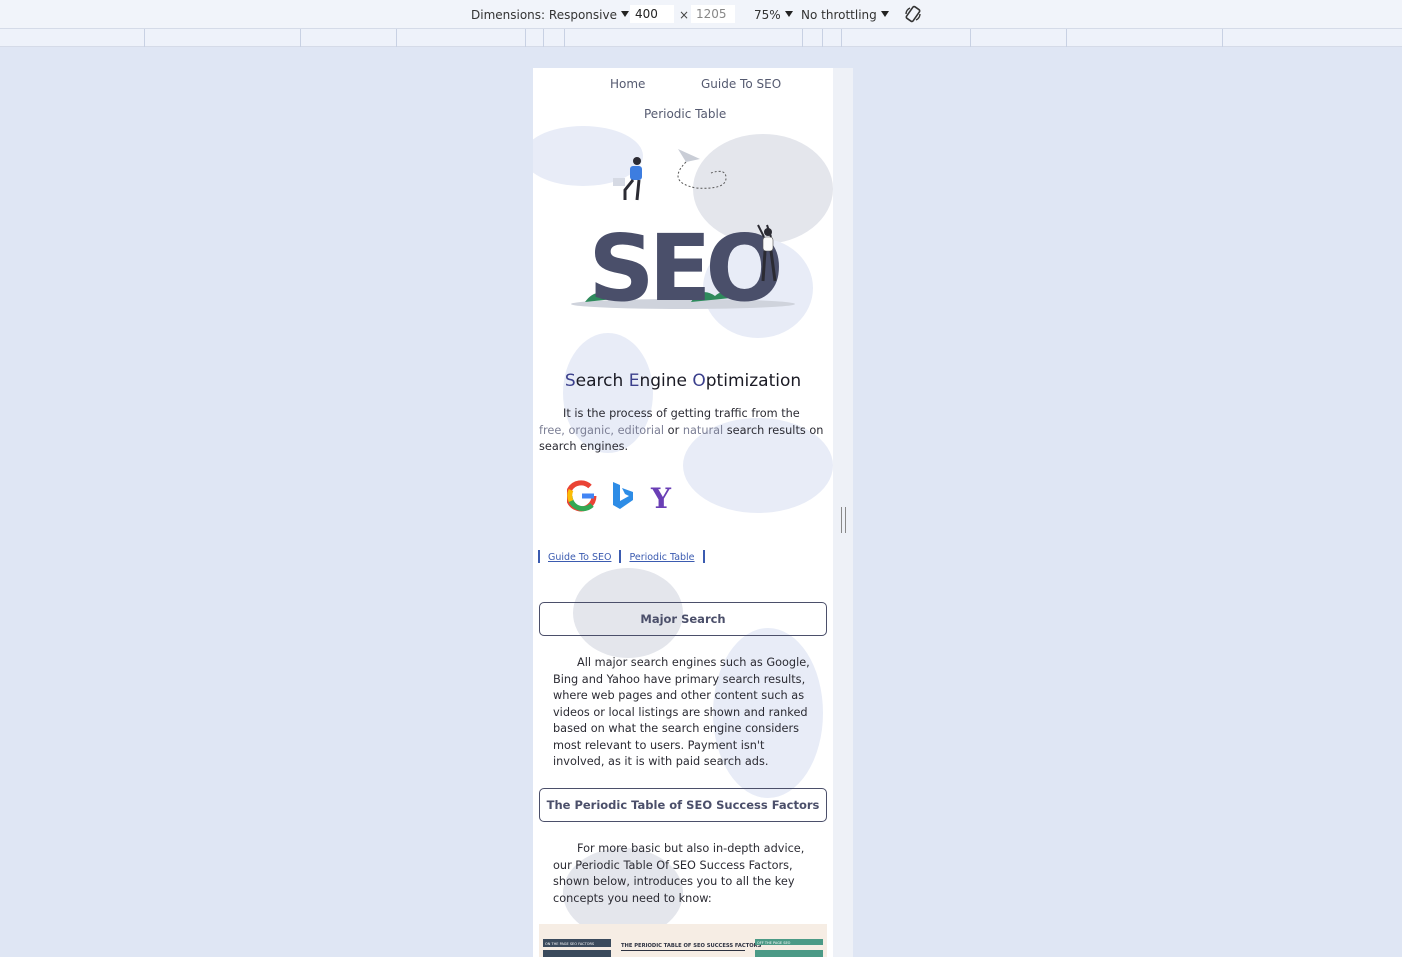 Image resolution: width=1402 pixels, height=957 pixels. Describe the element at coordinates (741, 84) in the screenshot. I see `nav-link-guide: Guide To SEO` at that location.